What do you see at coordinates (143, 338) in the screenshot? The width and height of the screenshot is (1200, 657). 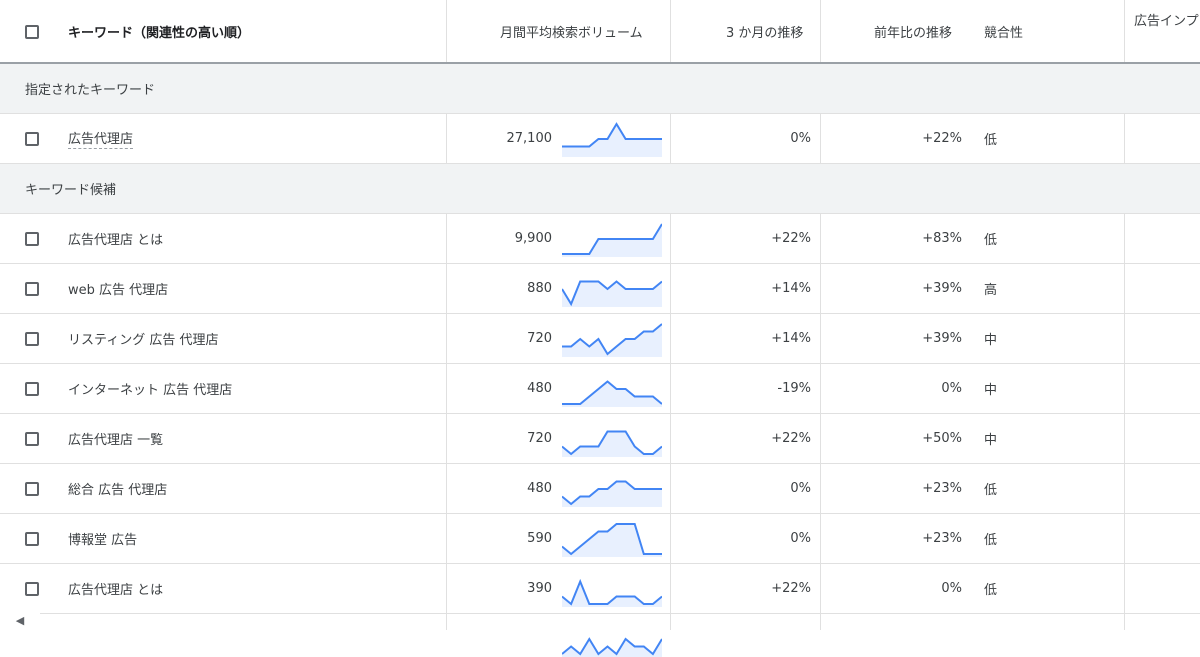 I see `keyword-text: リスティング 広告 代理店` at bounding box center [143, 338].